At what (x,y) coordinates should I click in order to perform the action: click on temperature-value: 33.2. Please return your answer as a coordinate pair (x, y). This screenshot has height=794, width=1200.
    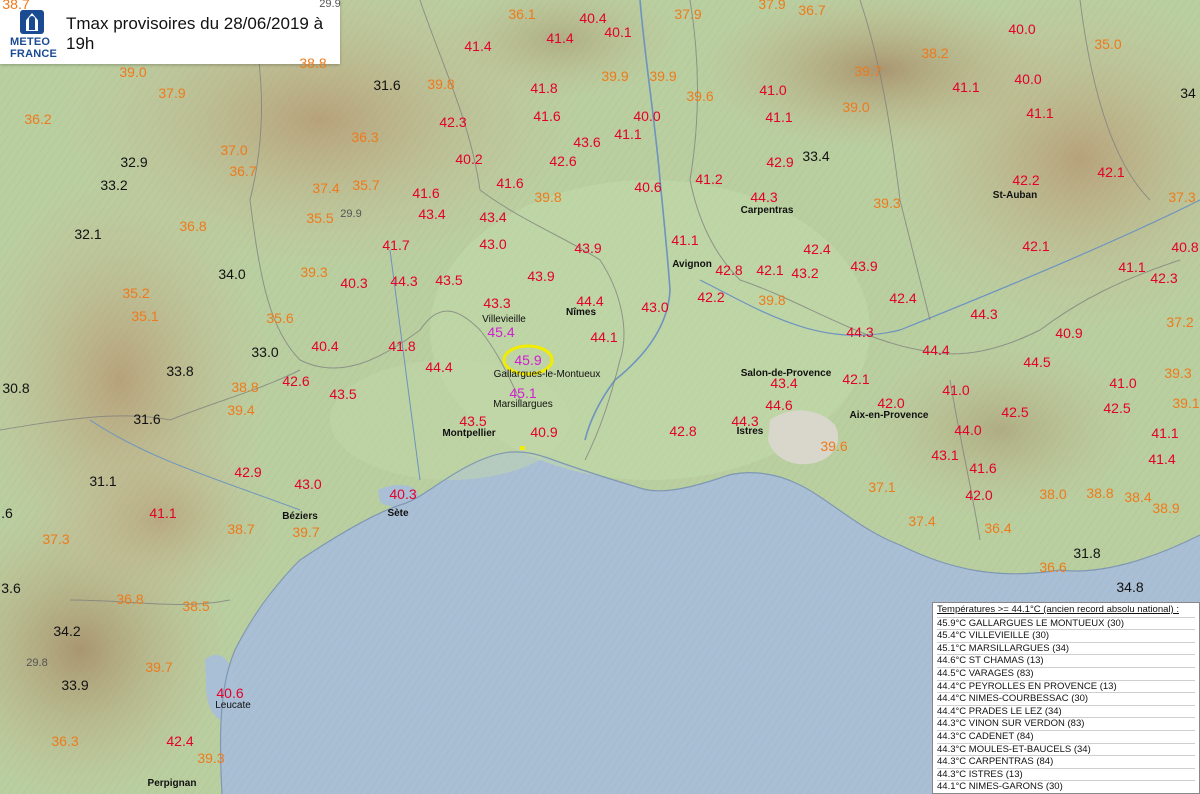
    Looking at the image, I should click on (114, 185).